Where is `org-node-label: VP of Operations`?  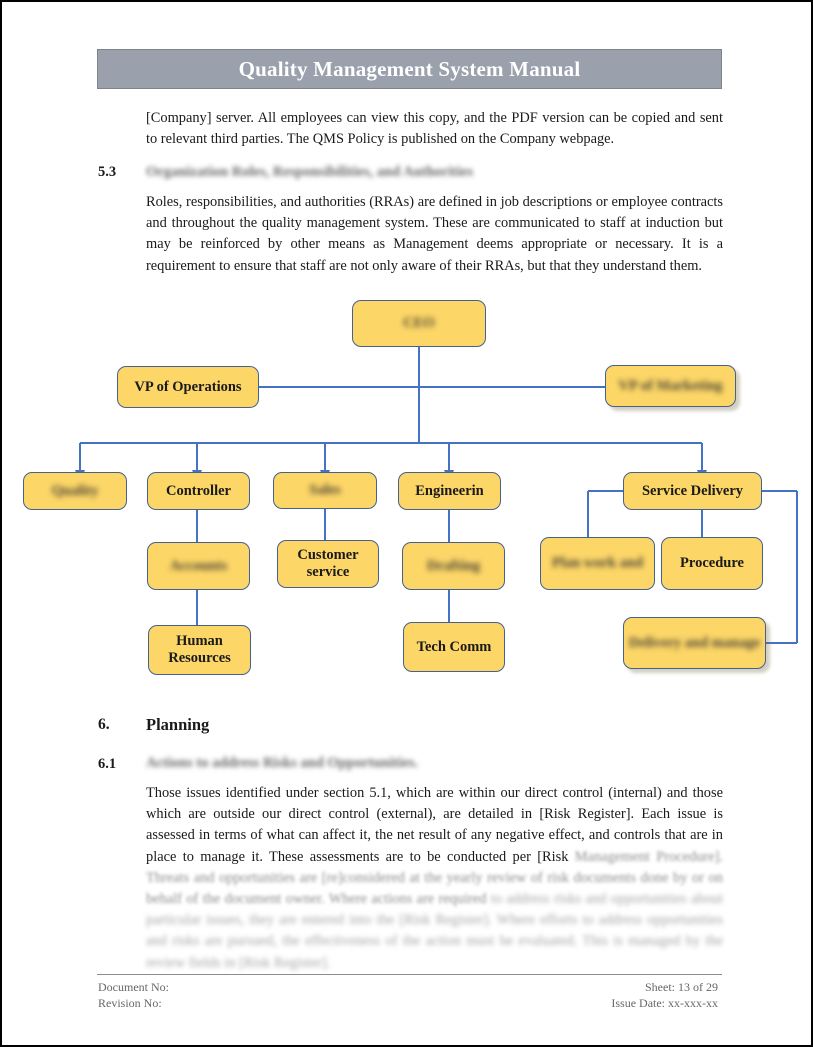 org-node-label: VP of Operations is located at coordinates (188, 386).